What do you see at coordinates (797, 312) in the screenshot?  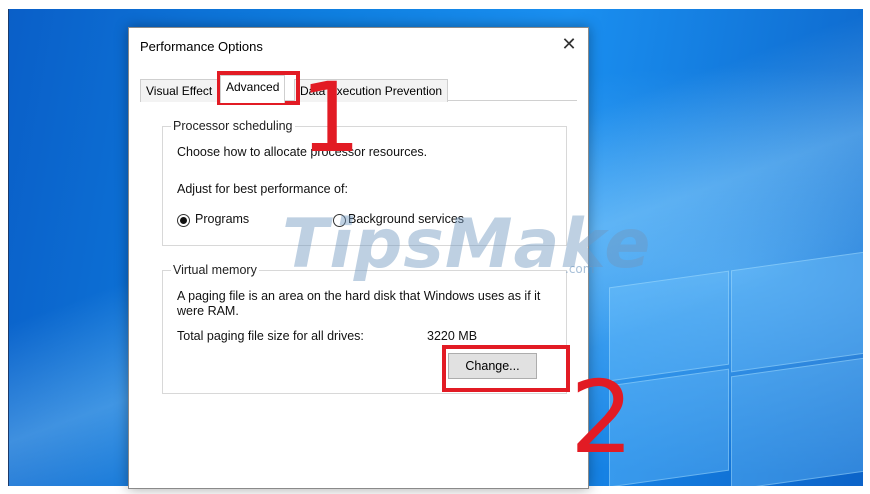 I see `windows-logo-pane-top-right` at bounding box center [797, 312].